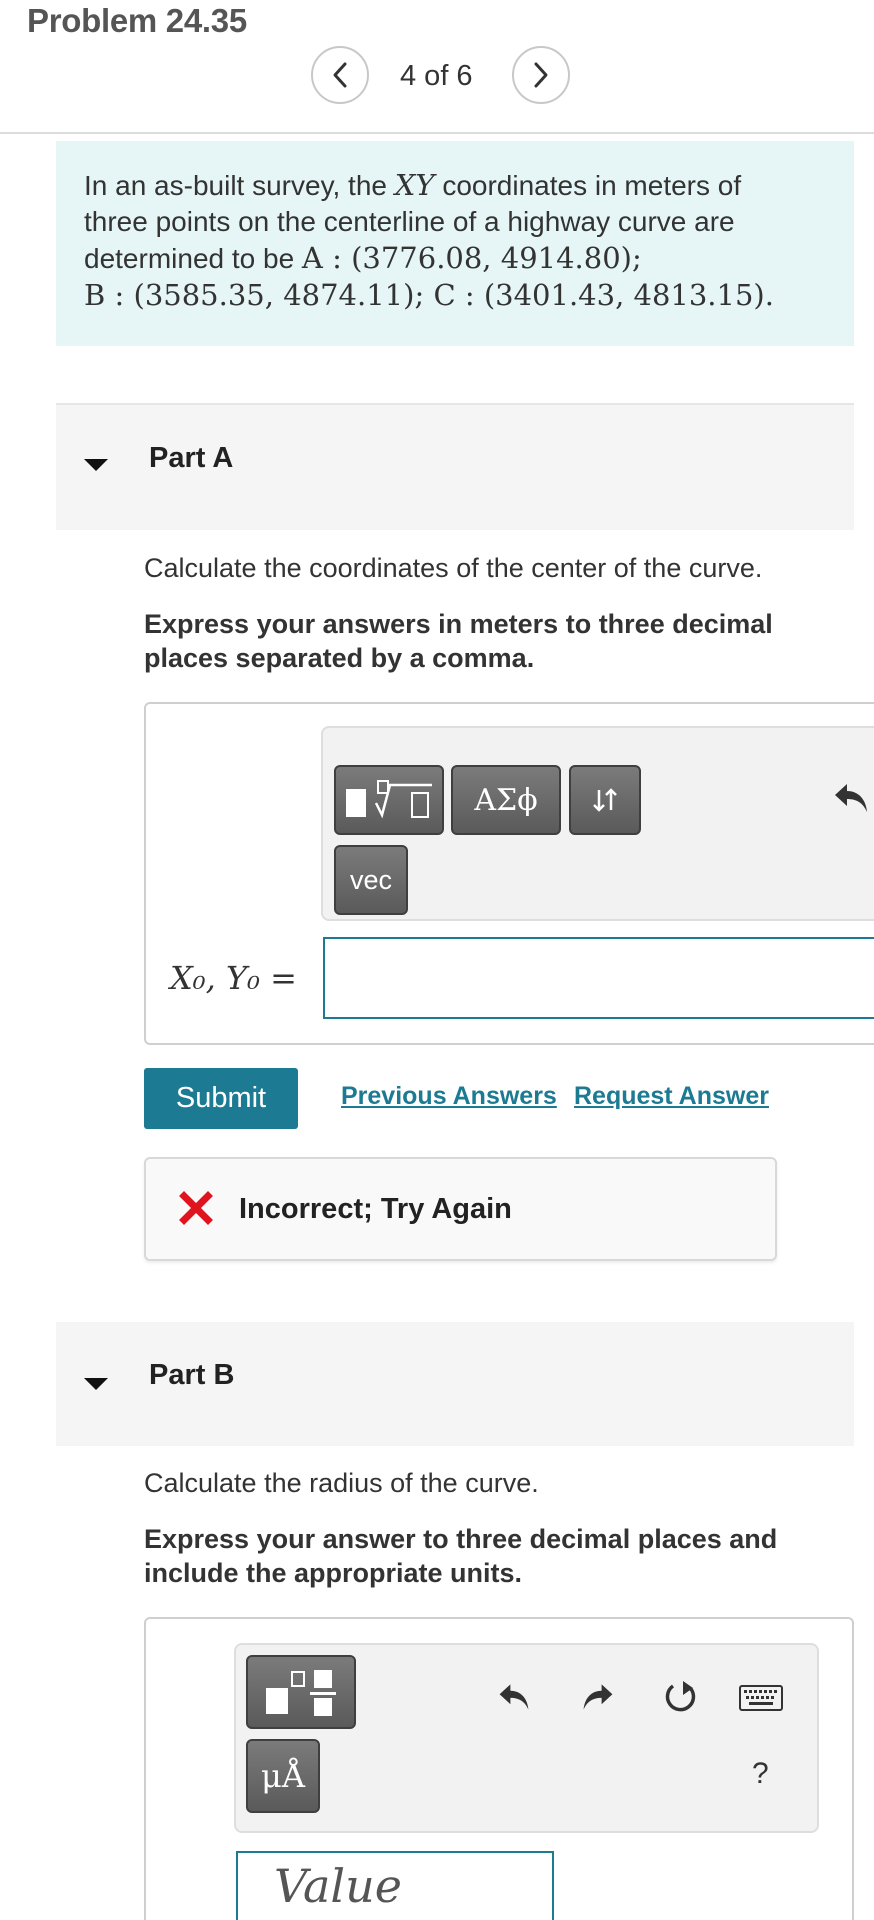 The height and width of the screenshot is (1920, 874). What do you see at coordinates (506, 800) in the screenshot?
I see `greek-symbols-button: ΑΣϕ` at bounding box center [506, 800].